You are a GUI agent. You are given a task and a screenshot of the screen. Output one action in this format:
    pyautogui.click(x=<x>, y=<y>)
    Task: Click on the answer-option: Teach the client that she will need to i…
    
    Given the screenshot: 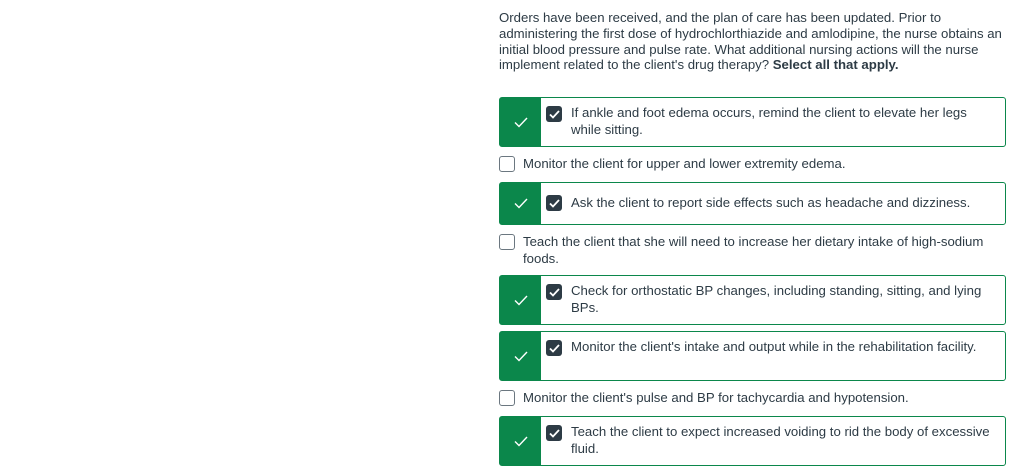 What is the action you would take?
    pyautogui.click(x=752, y=250)
    